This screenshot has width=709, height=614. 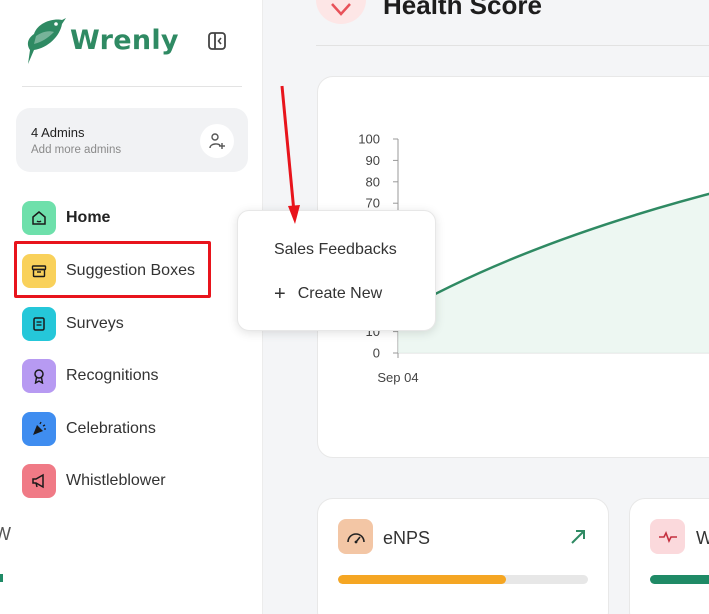 What do you see at coordinates (112, 269) in the screenshot?
I see `highlight-annotation-box` at bounding box center [112, 269].